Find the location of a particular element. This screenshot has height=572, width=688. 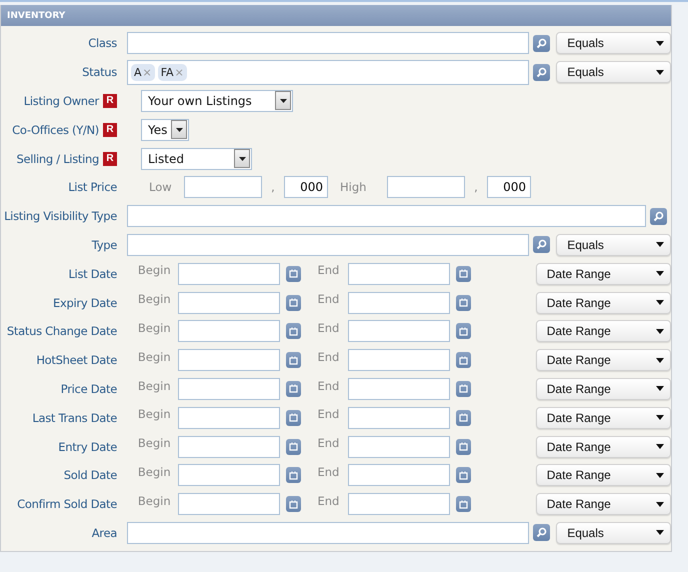

search-icon is located at coordinates (542, 43).